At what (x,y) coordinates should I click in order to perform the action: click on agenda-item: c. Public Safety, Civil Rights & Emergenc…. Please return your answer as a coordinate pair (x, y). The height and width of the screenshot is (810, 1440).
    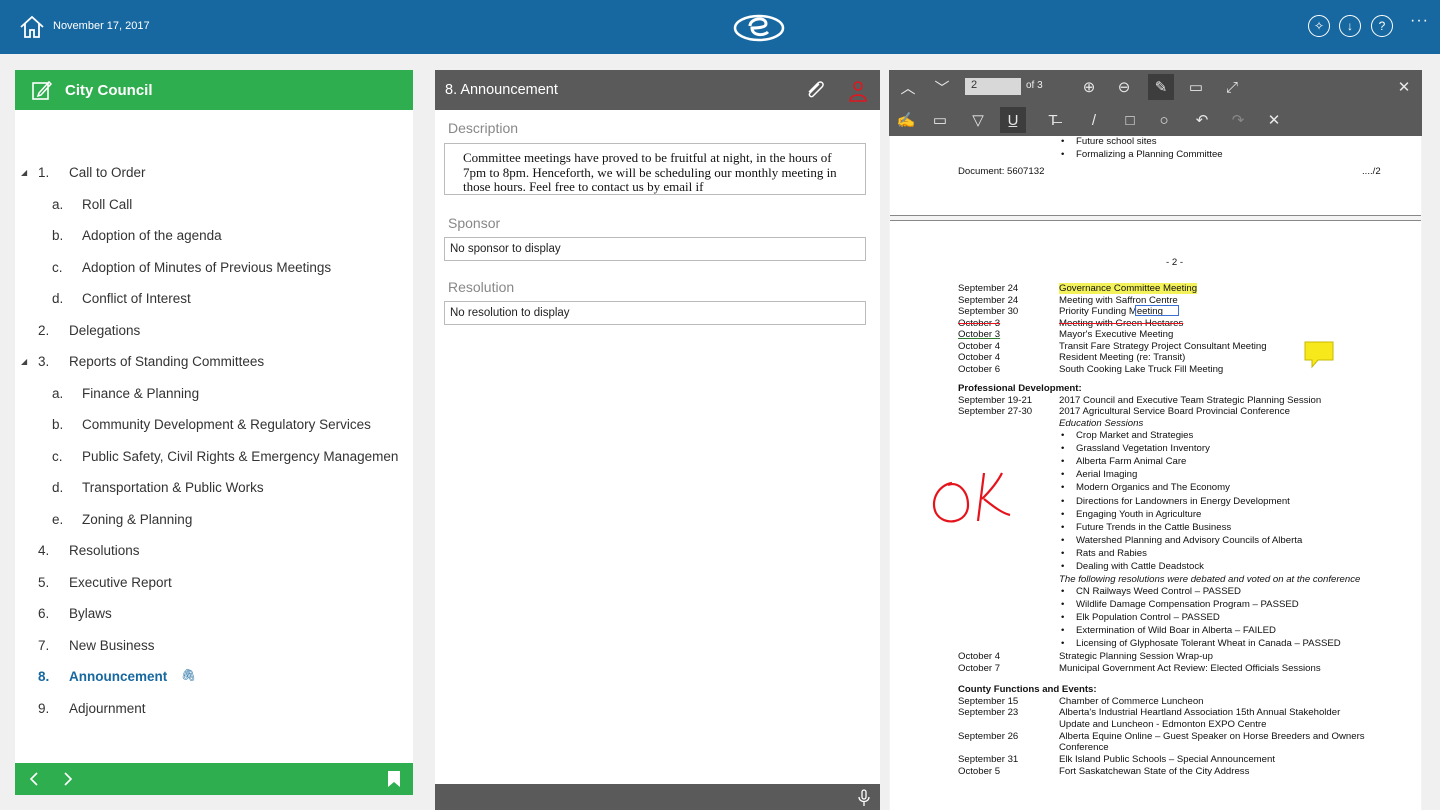
    Looking at the image, I should click on (214, 461).